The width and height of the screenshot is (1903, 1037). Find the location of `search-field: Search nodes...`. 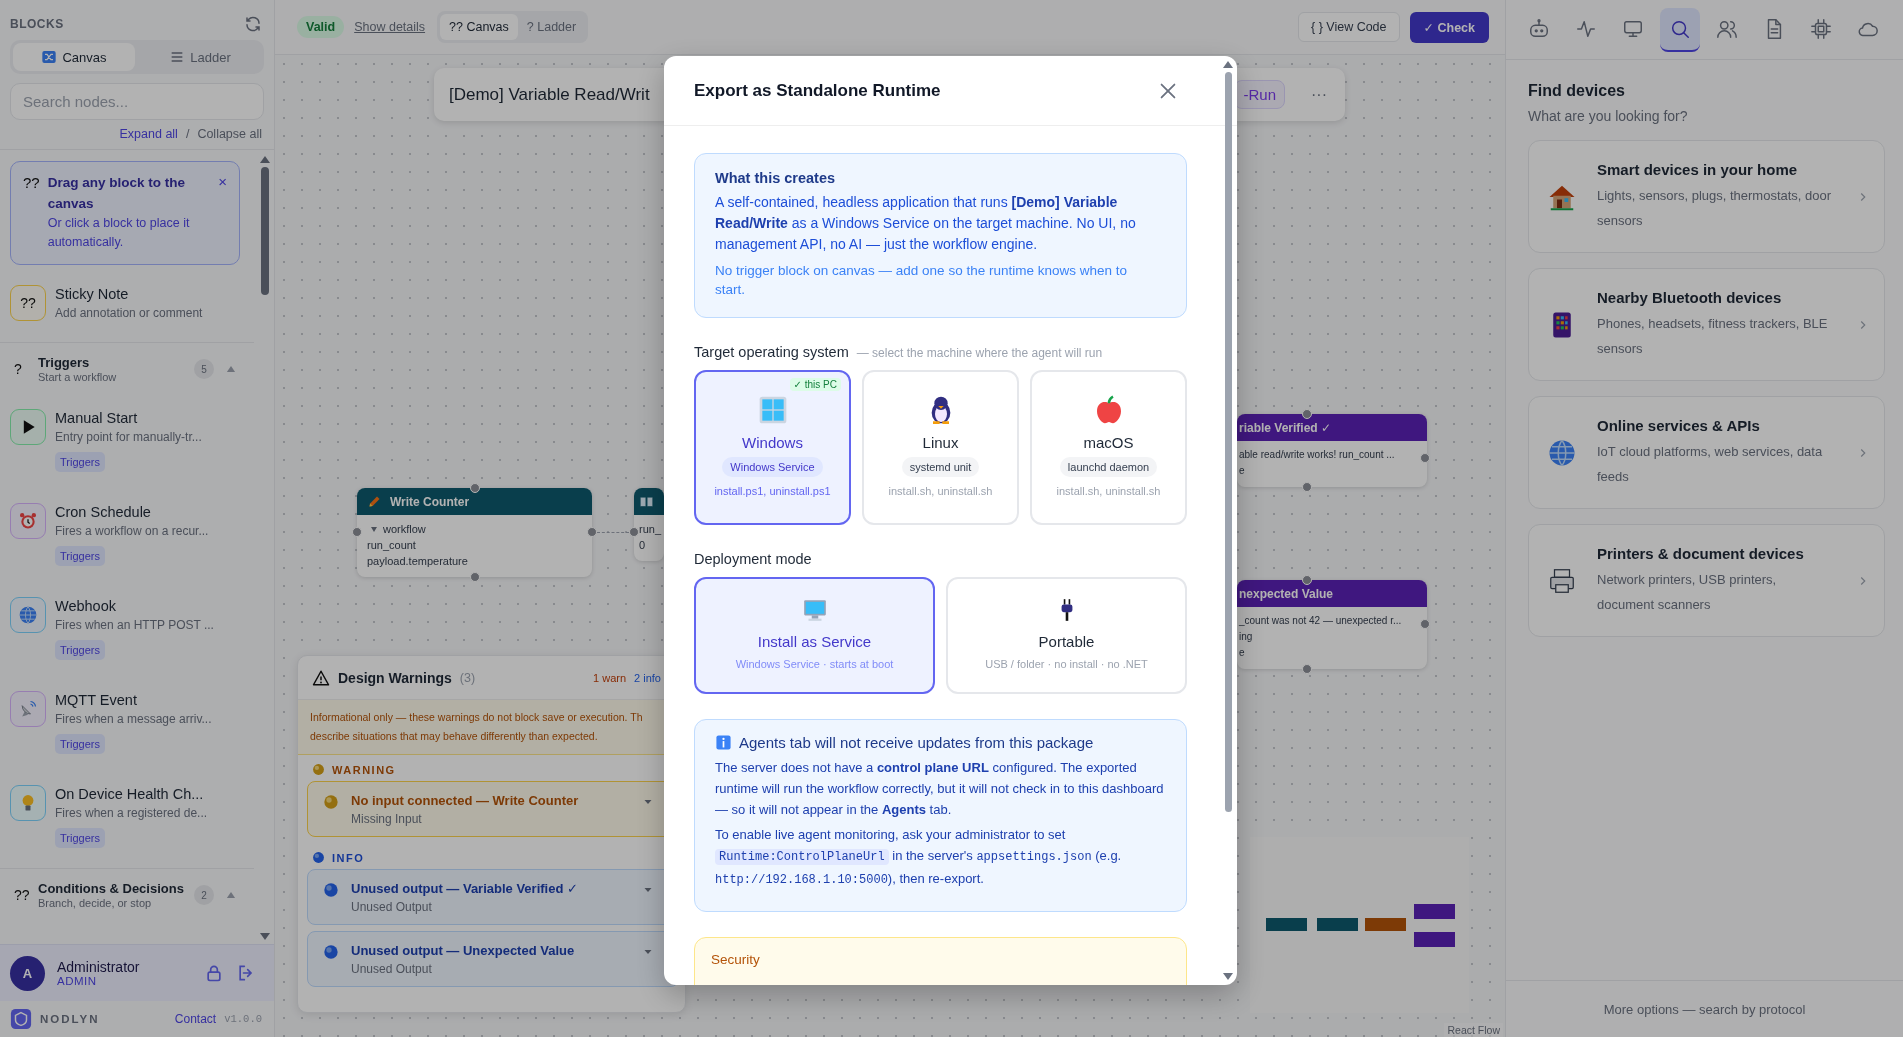

search-field: Search nodes... is located at coordinates (137, 101).